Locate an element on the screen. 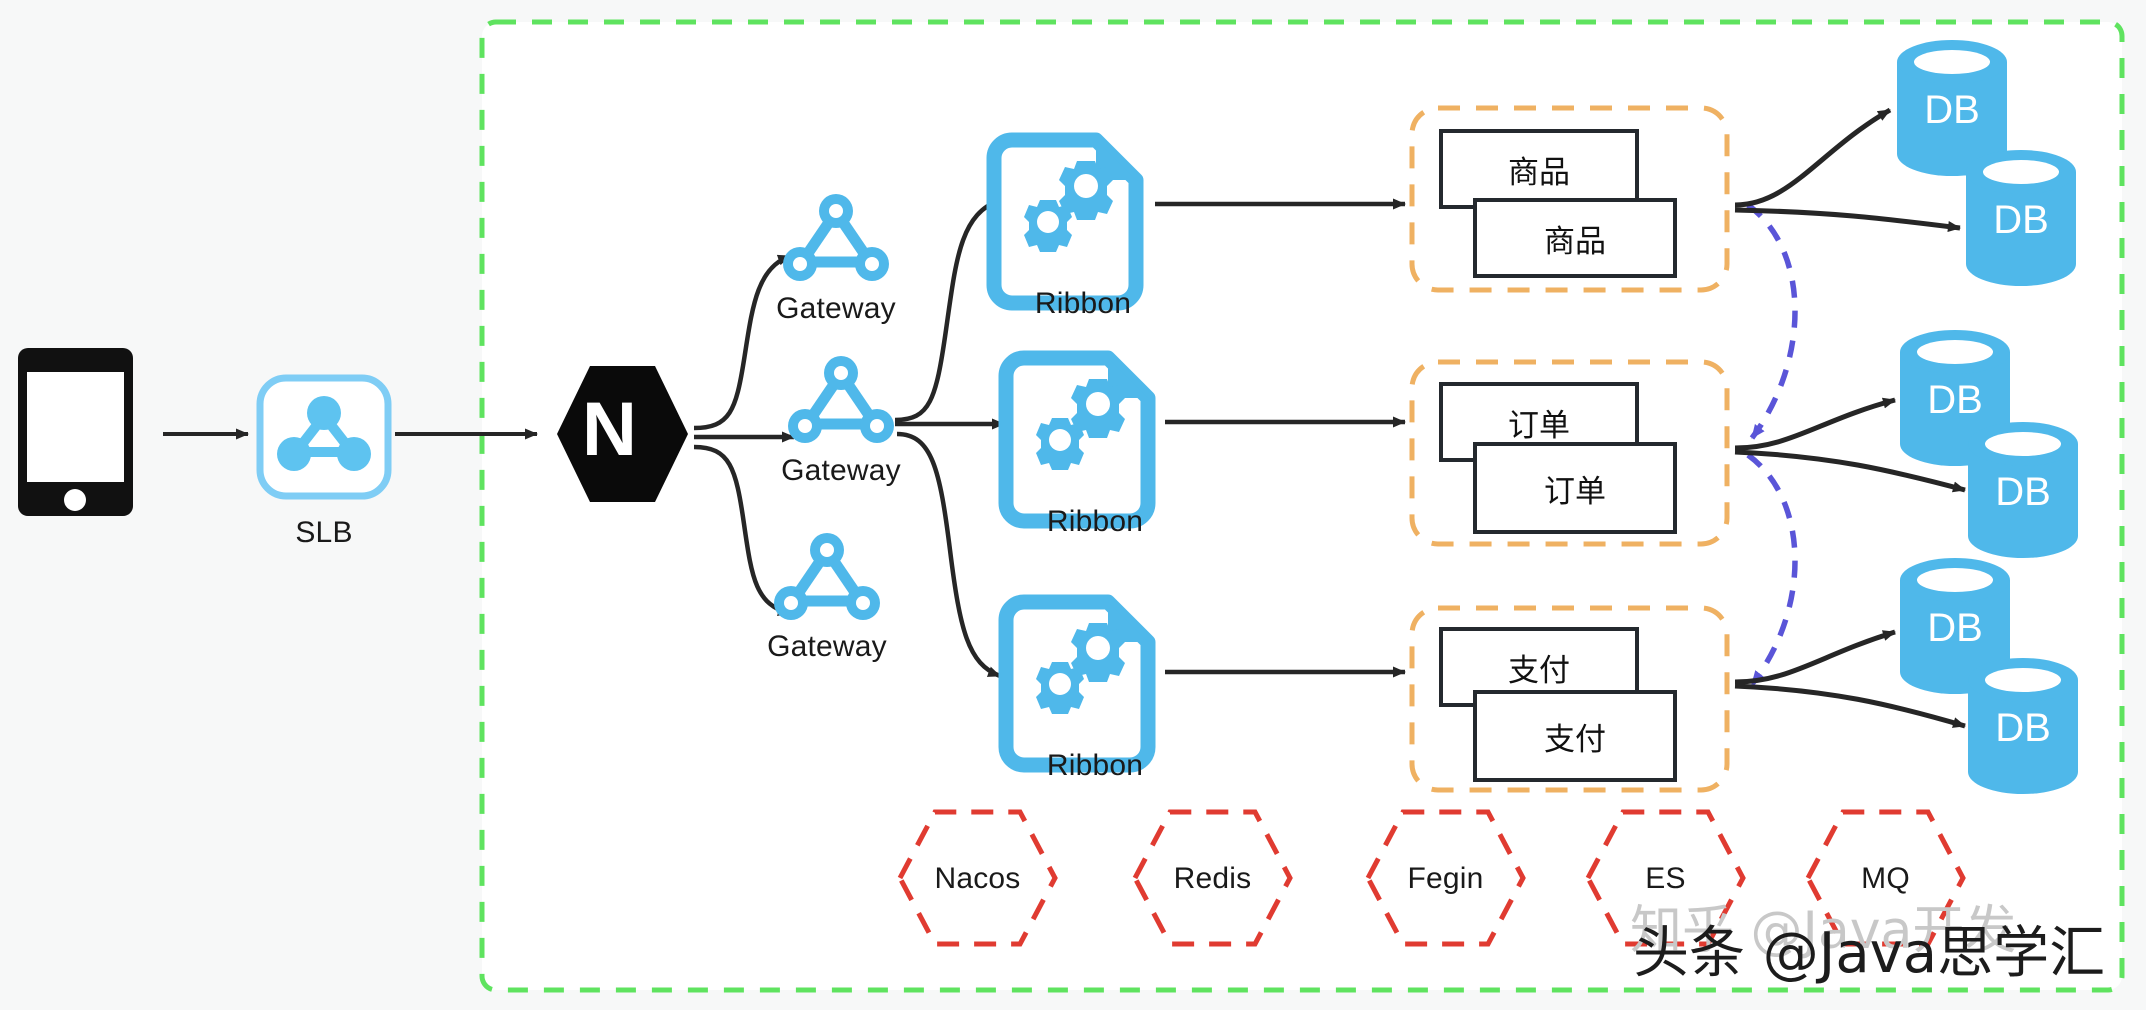 Image resolution: width=2146 pixels, height=1010 pixels. ribbon-label-2: Ribbon is located at coordinates (1095, 521).